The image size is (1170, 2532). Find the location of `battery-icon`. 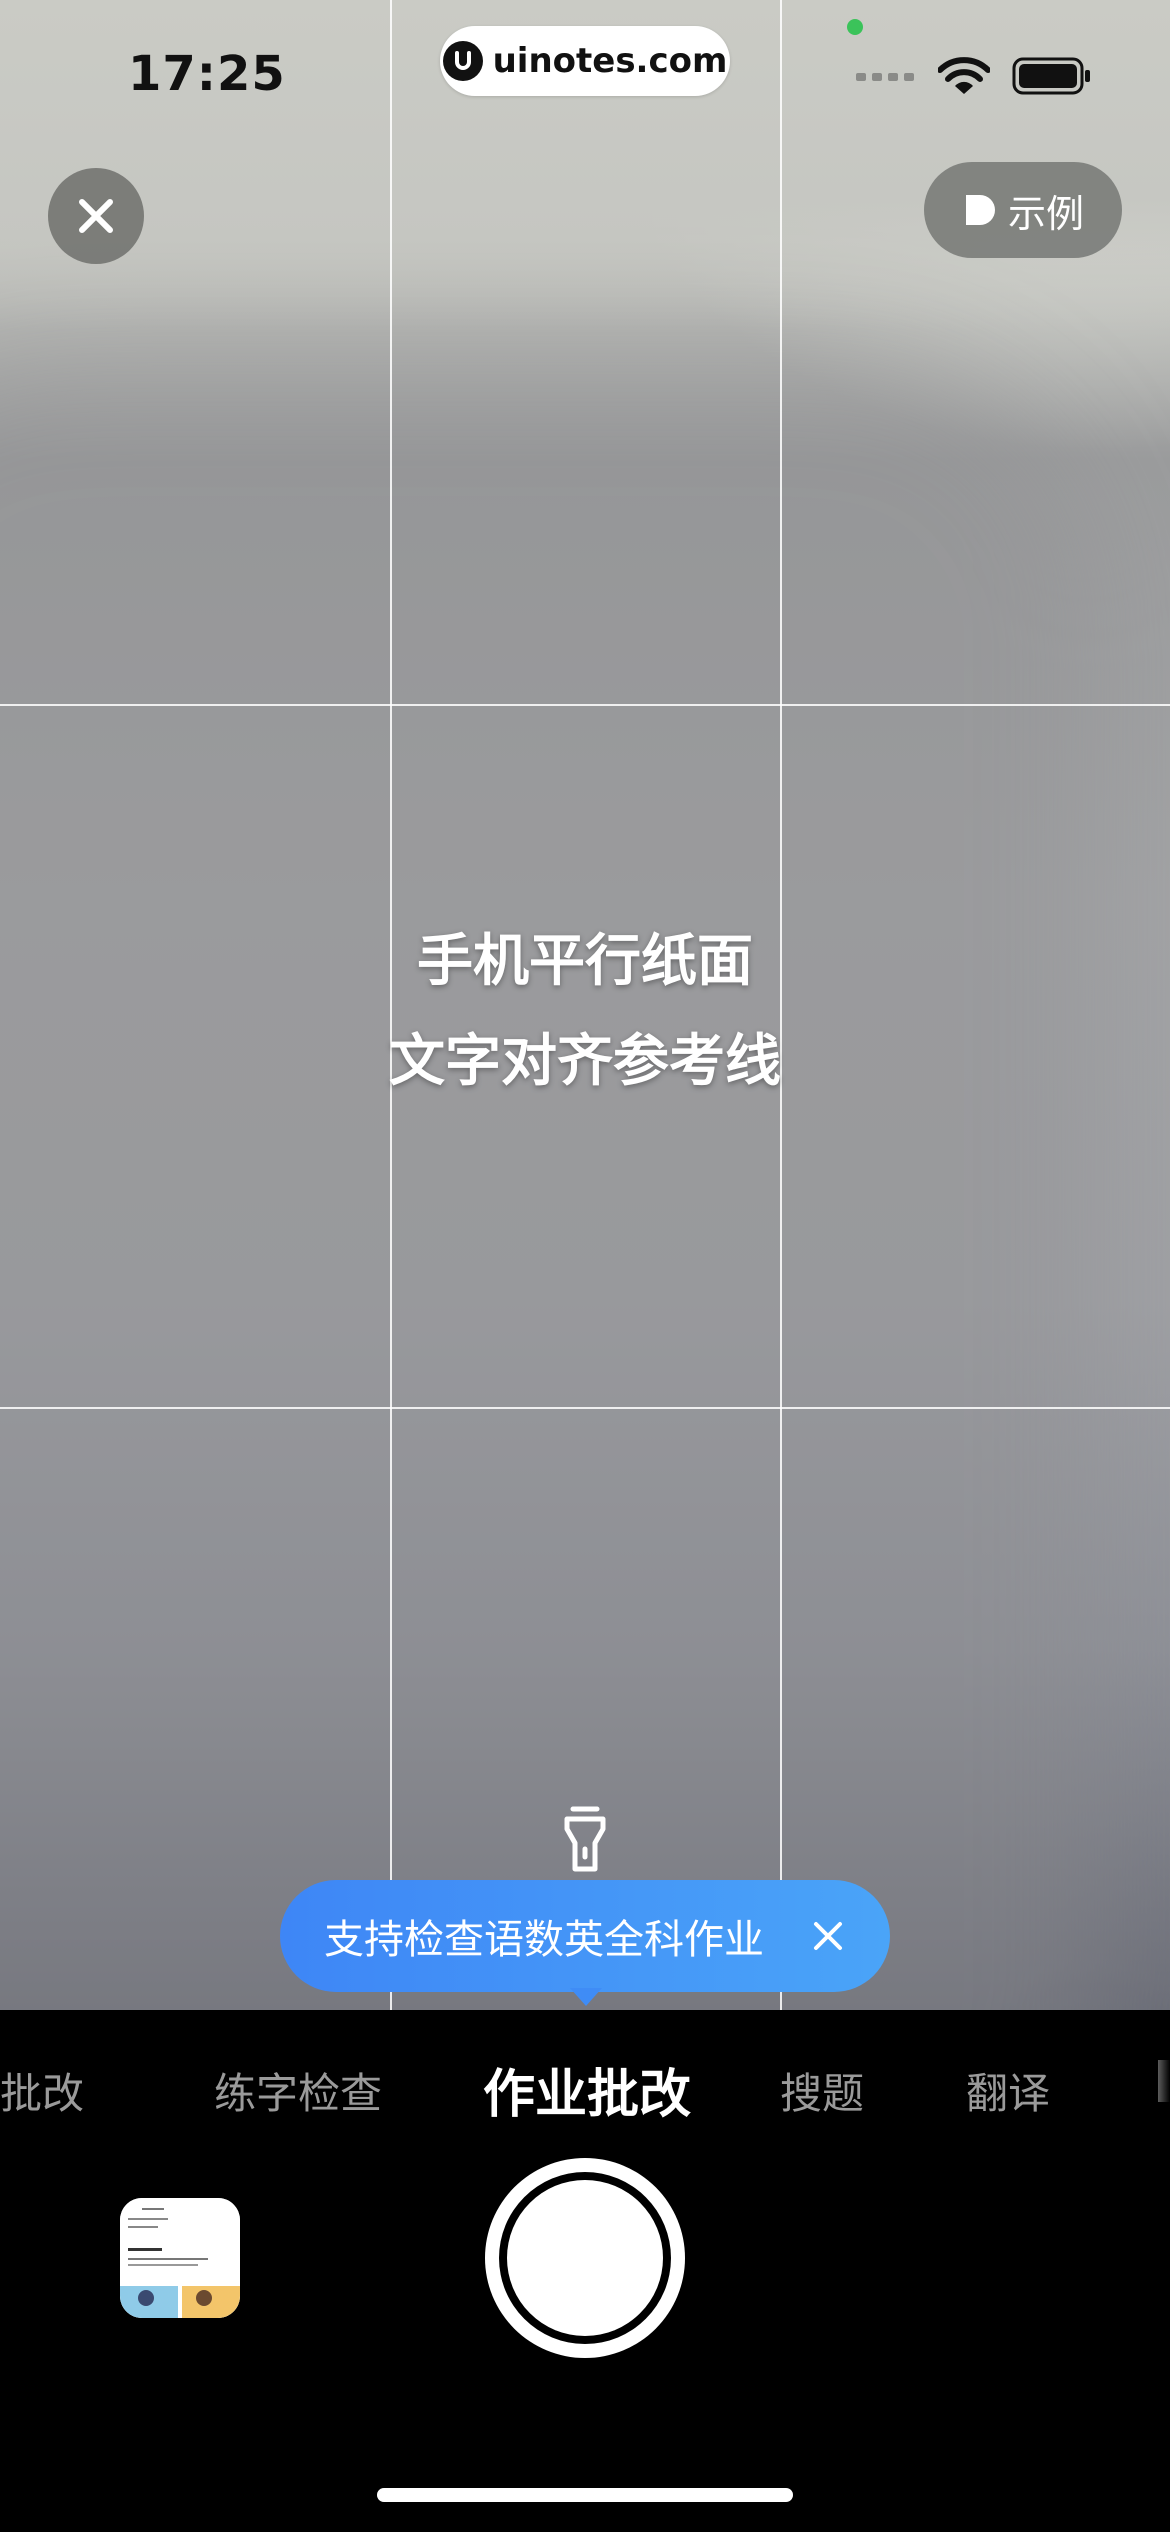

battery-icon is located at coordinates (1051, 76).